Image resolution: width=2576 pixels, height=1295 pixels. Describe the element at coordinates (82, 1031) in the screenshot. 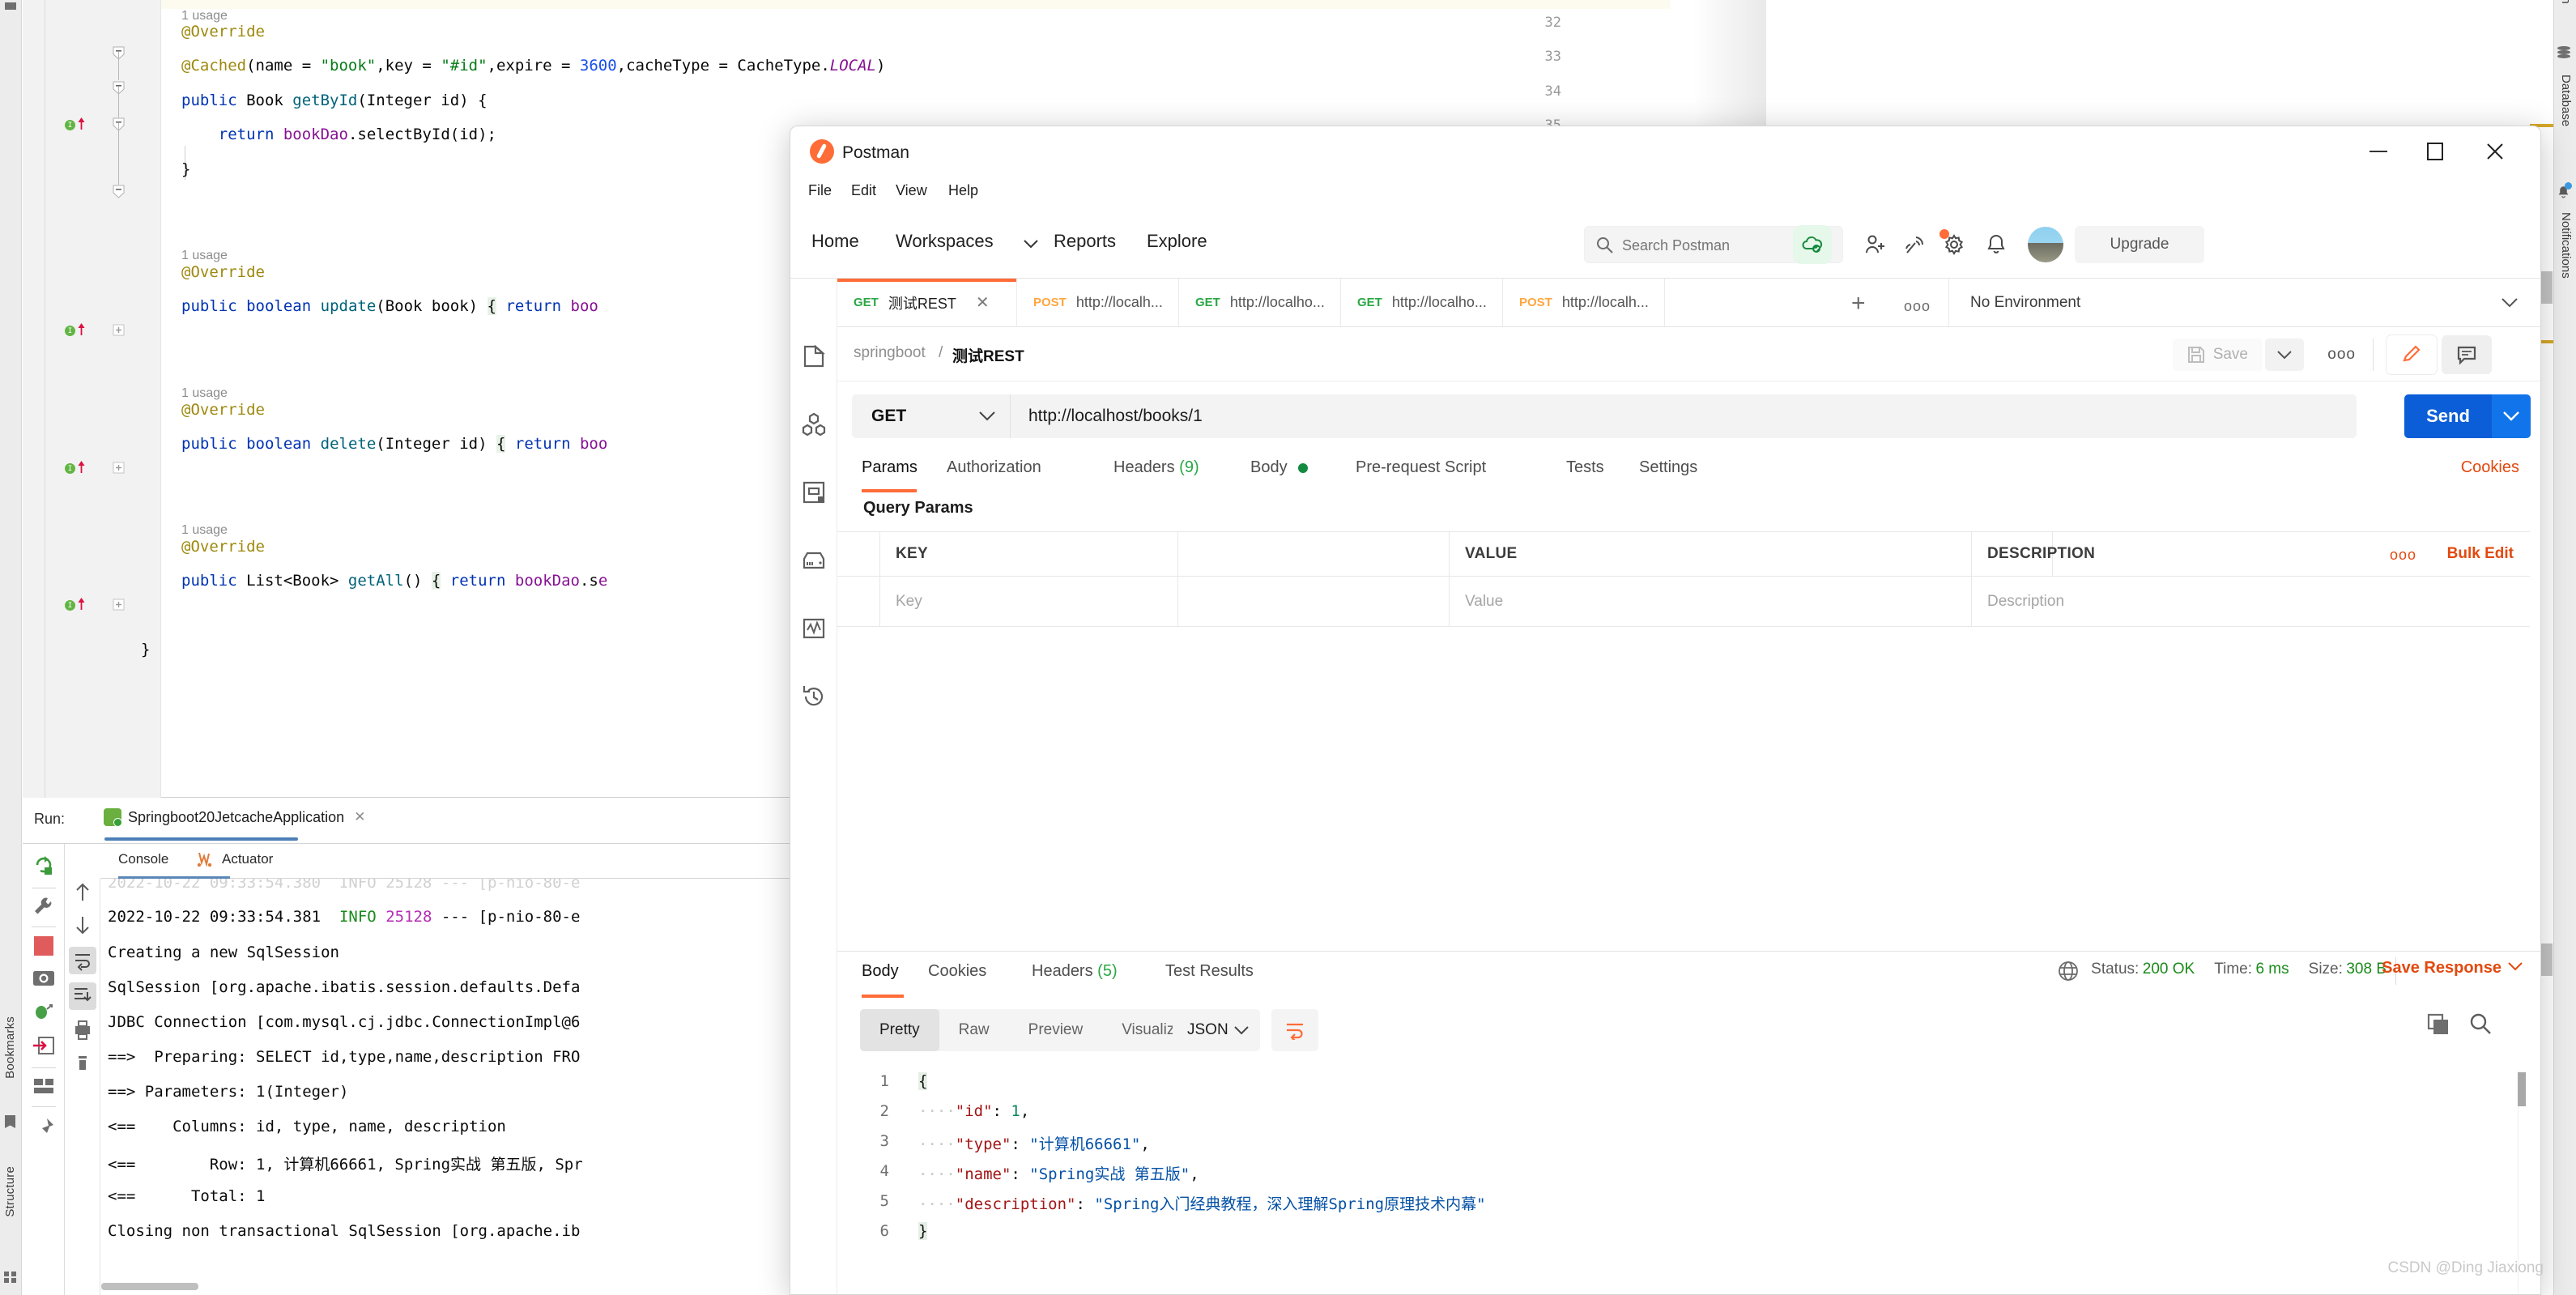

I see `print-icon` at that location.